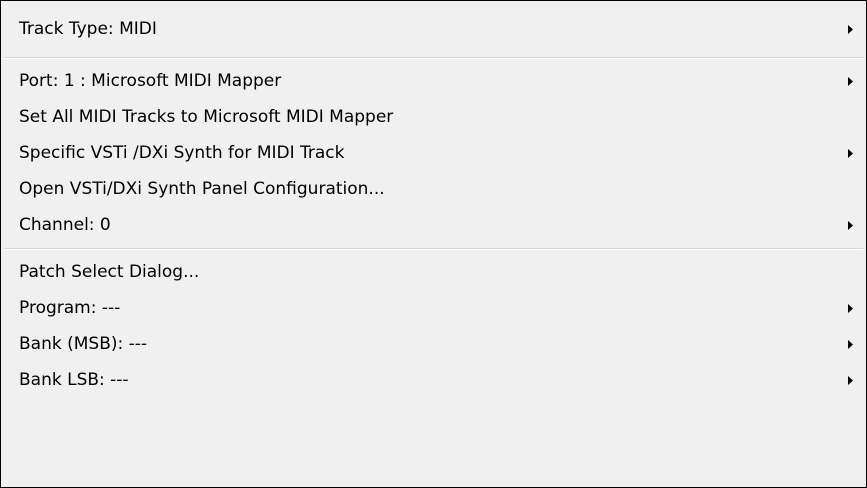 The image size is (867, 488). What do you see at coordinates (433, 225) in the screenshot?
I see `menu-item-channel: Channel: 0` at bounding box center [433, 225].